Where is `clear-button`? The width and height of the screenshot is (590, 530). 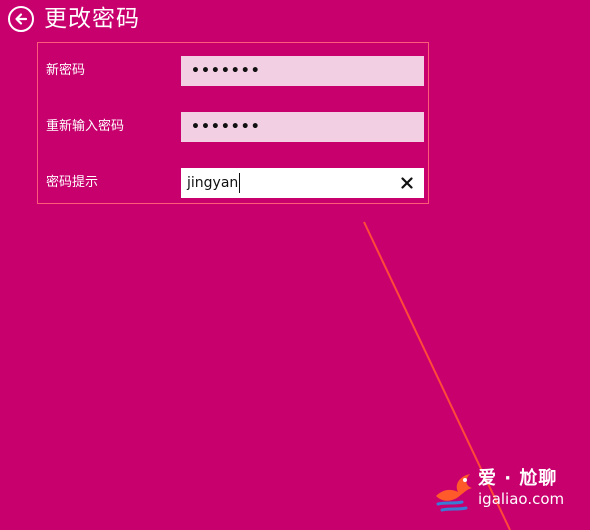 clear-button is located at coordinates (407, 183).